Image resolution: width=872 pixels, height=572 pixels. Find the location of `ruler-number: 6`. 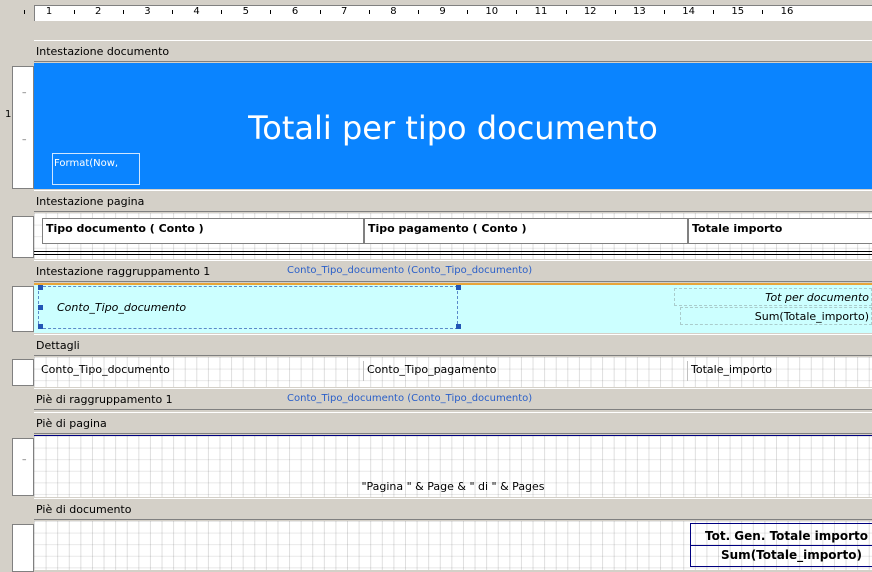

ruler-number: 6 is located at coordinates (295, 11).